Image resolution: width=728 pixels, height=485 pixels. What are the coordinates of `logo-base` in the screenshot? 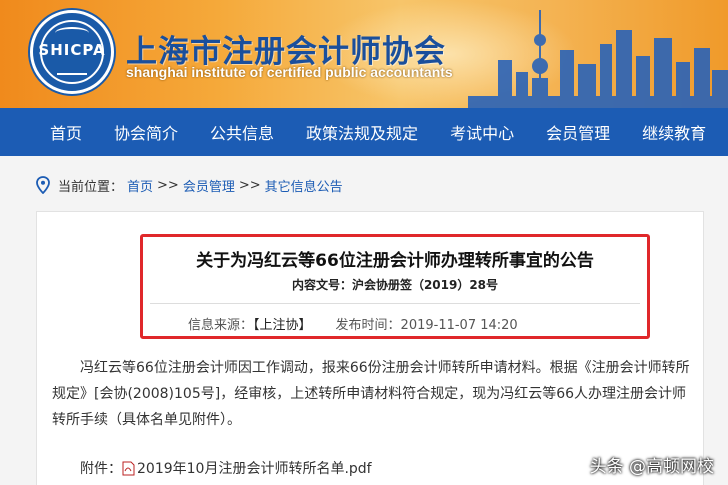 It's located at (72, 71).